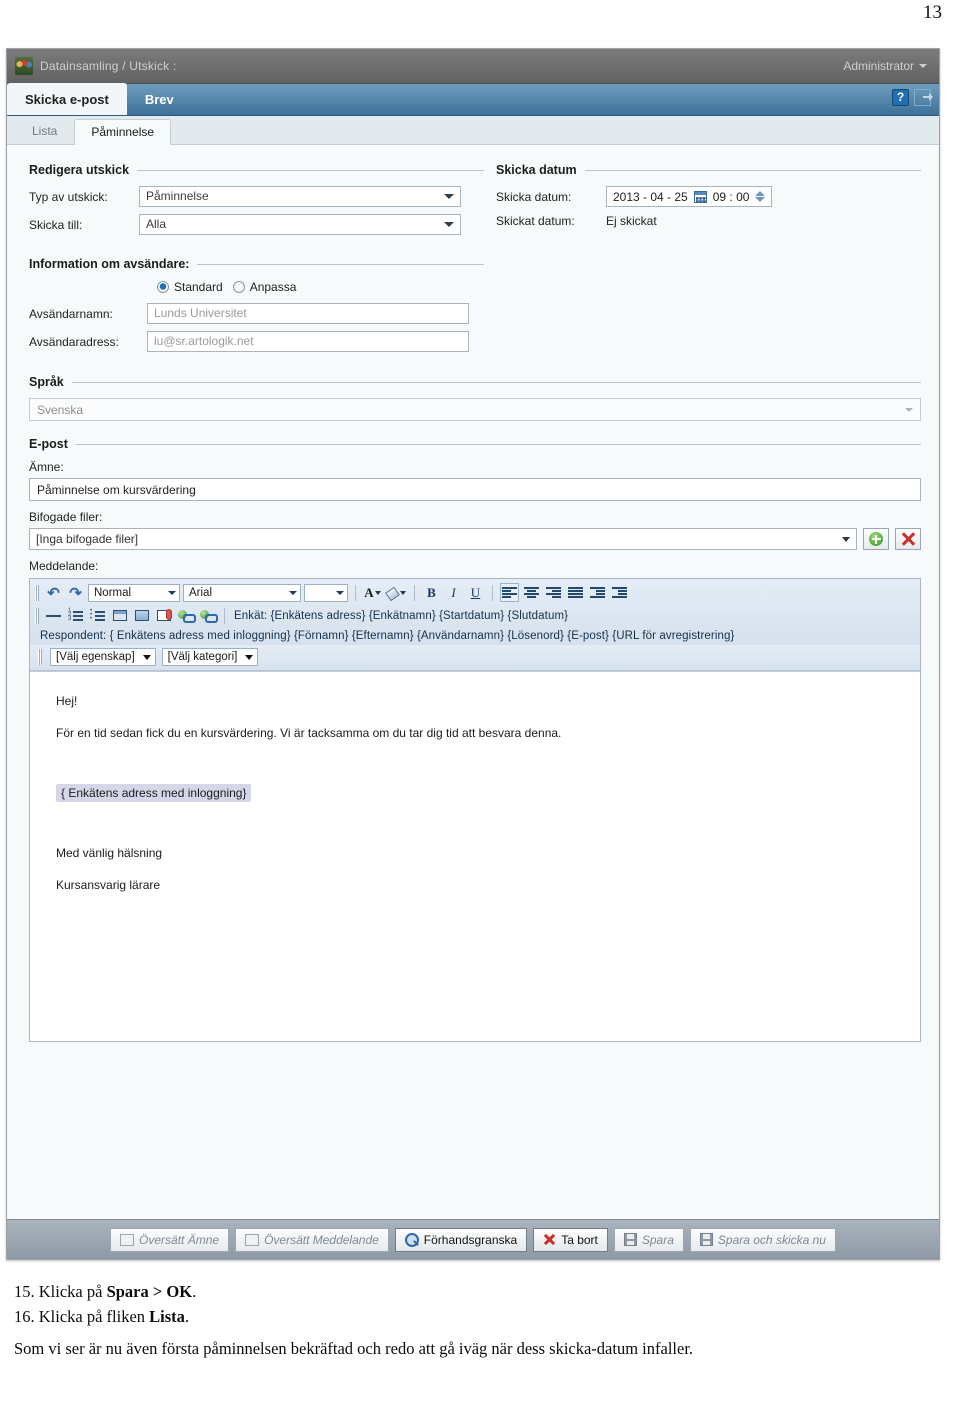 Image resolution: width=960 pixels, height=1409 pixels. I want to click on font-color-icon: A, so click(372, 592).